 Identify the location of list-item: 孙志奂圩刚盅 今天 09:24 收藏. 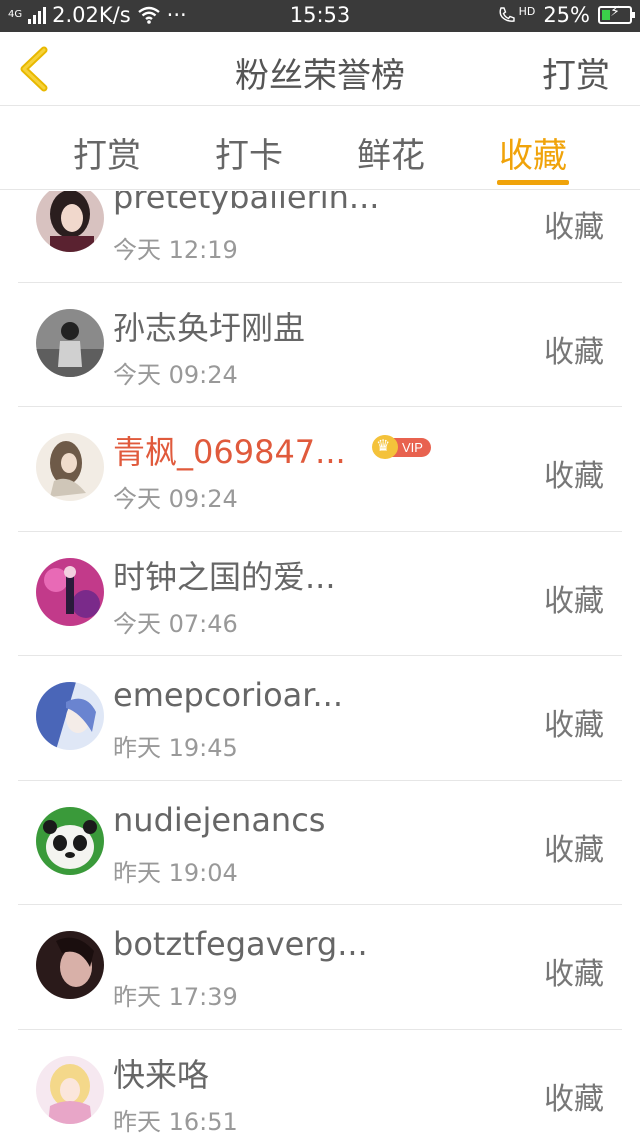
(320, 345).